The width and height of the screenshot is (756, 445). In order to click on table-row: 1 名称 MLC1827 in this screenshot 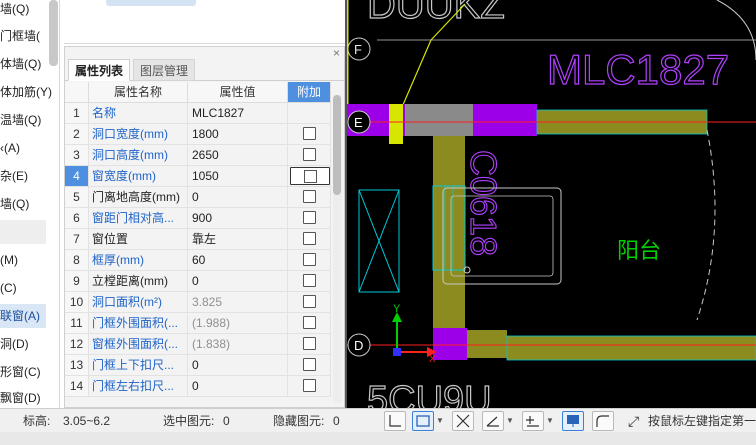, I will do `click(198, 113)`.